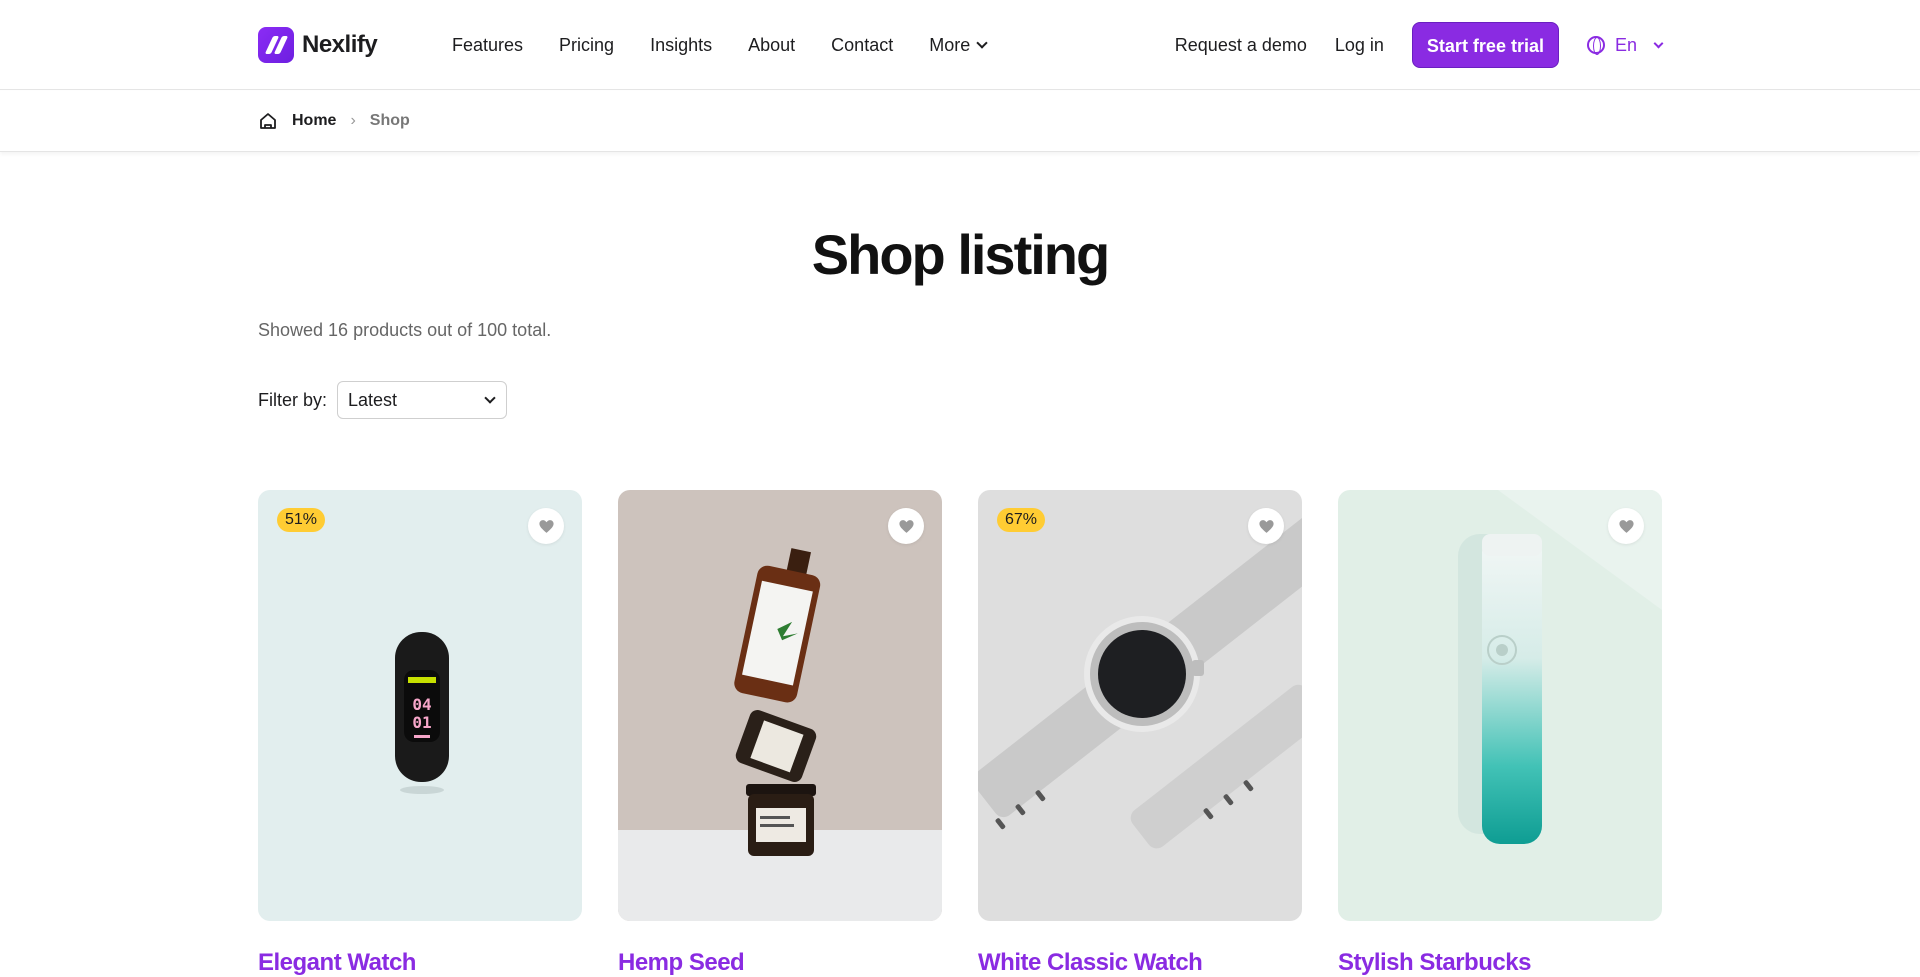 Image resolution: width=1920 pixels, height=977 pixels. What do you see at coordinates (1359, 45) in the screenshot?
I see `login-link: Log in` at bounding box center [1359, 45].